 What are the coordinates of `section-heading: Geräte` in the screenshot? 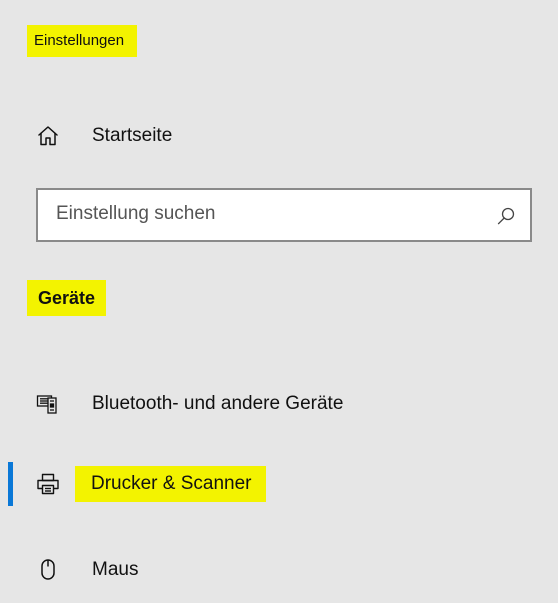 It's located at (67, 298).